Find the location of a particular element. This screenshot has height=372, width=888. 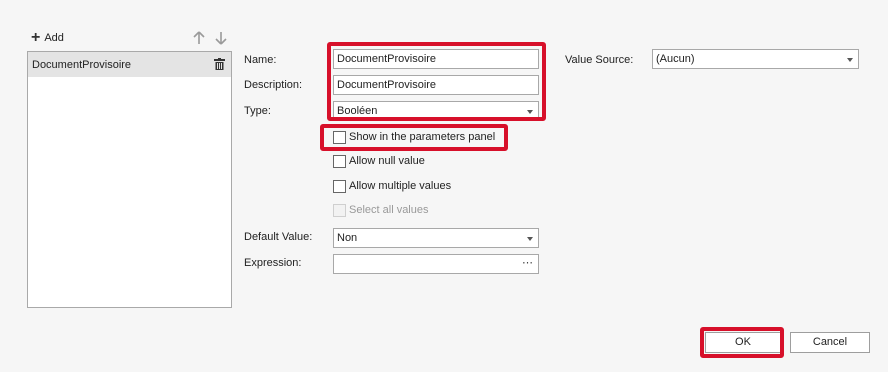

show-in-parameters-panel-checkbox: Show in the parameters panel is located at coordinates (414, 137).